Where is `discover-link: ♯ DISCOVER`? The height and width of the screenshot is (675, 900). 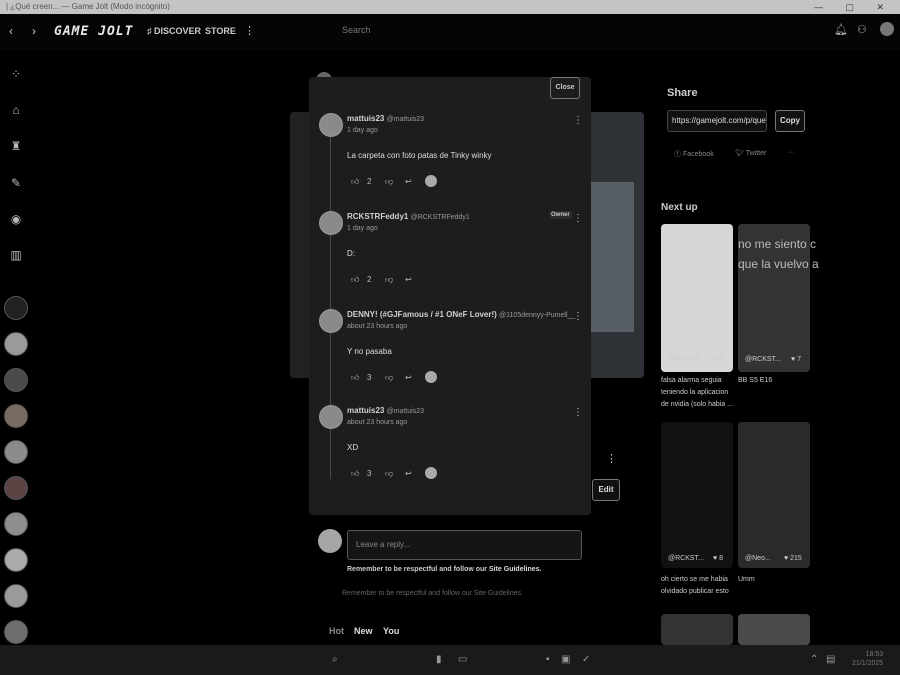 discover-link: ♯ DISCOVER is located at coordinates (174, 31).